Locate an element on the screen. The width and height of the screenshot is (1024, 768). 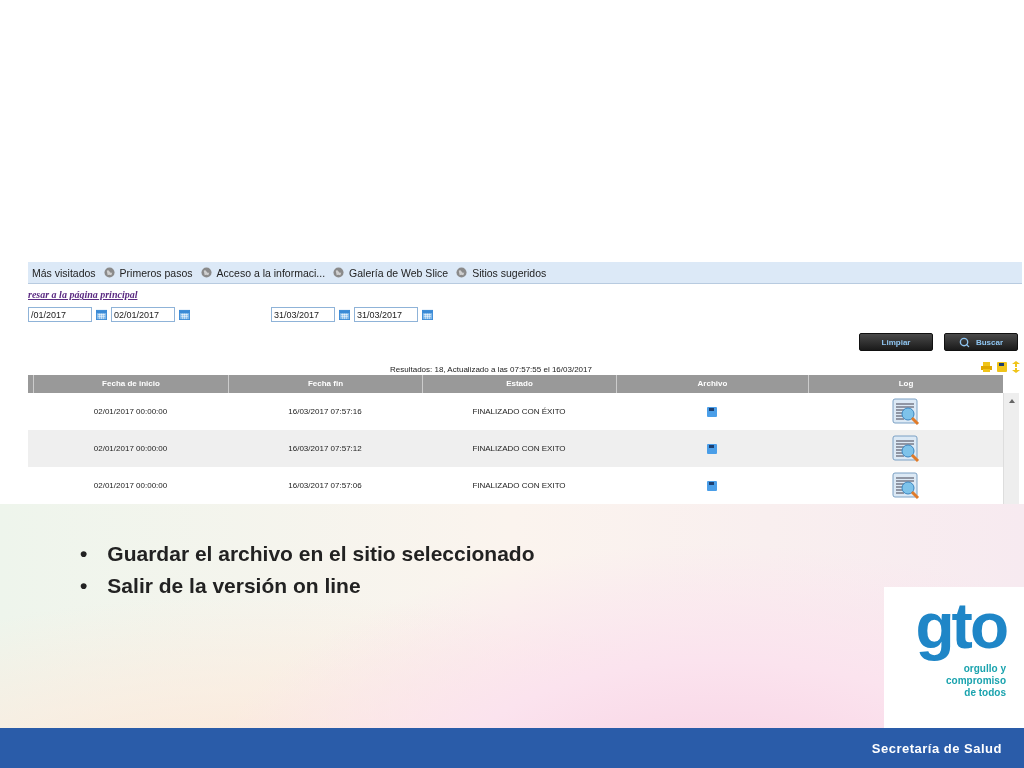
action-button: Buscar is located at coordinates (981, 342).